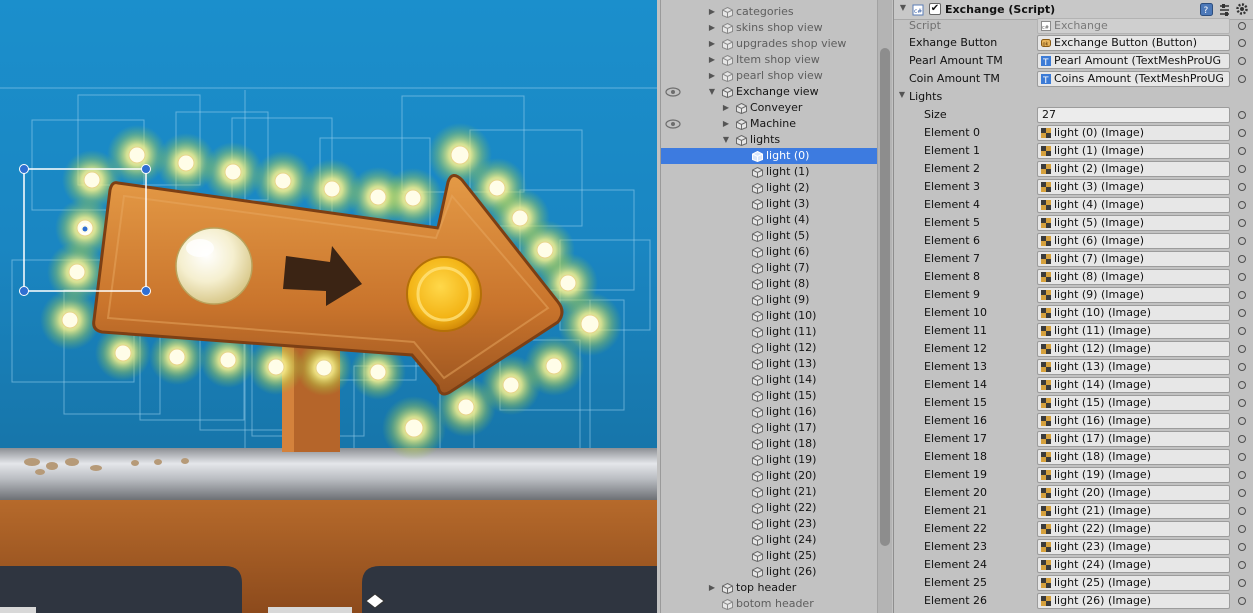 Image resolution: width=1253 pixels, height=613 pixels. Describe the element at coordinates (769, 316) in the screenshot. I see `hierarchy-item: light (10)` at that location.